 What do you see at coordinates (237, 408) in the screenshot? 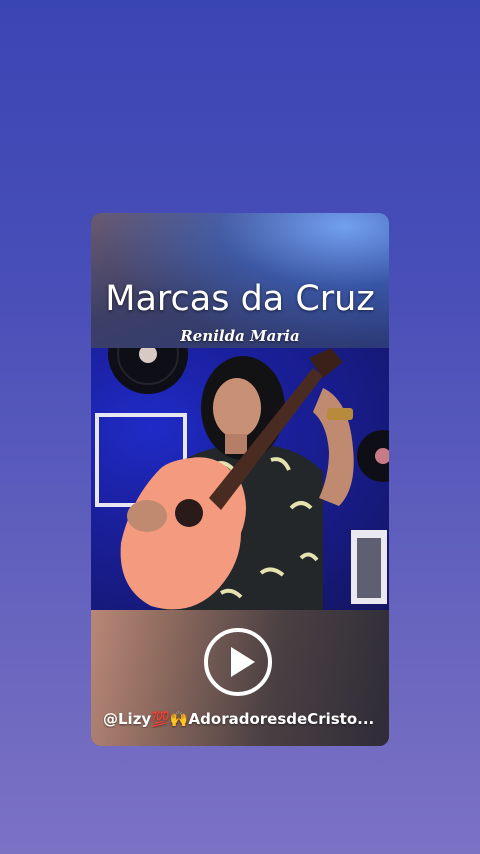
I see `face` at bounding box center [237, 408].